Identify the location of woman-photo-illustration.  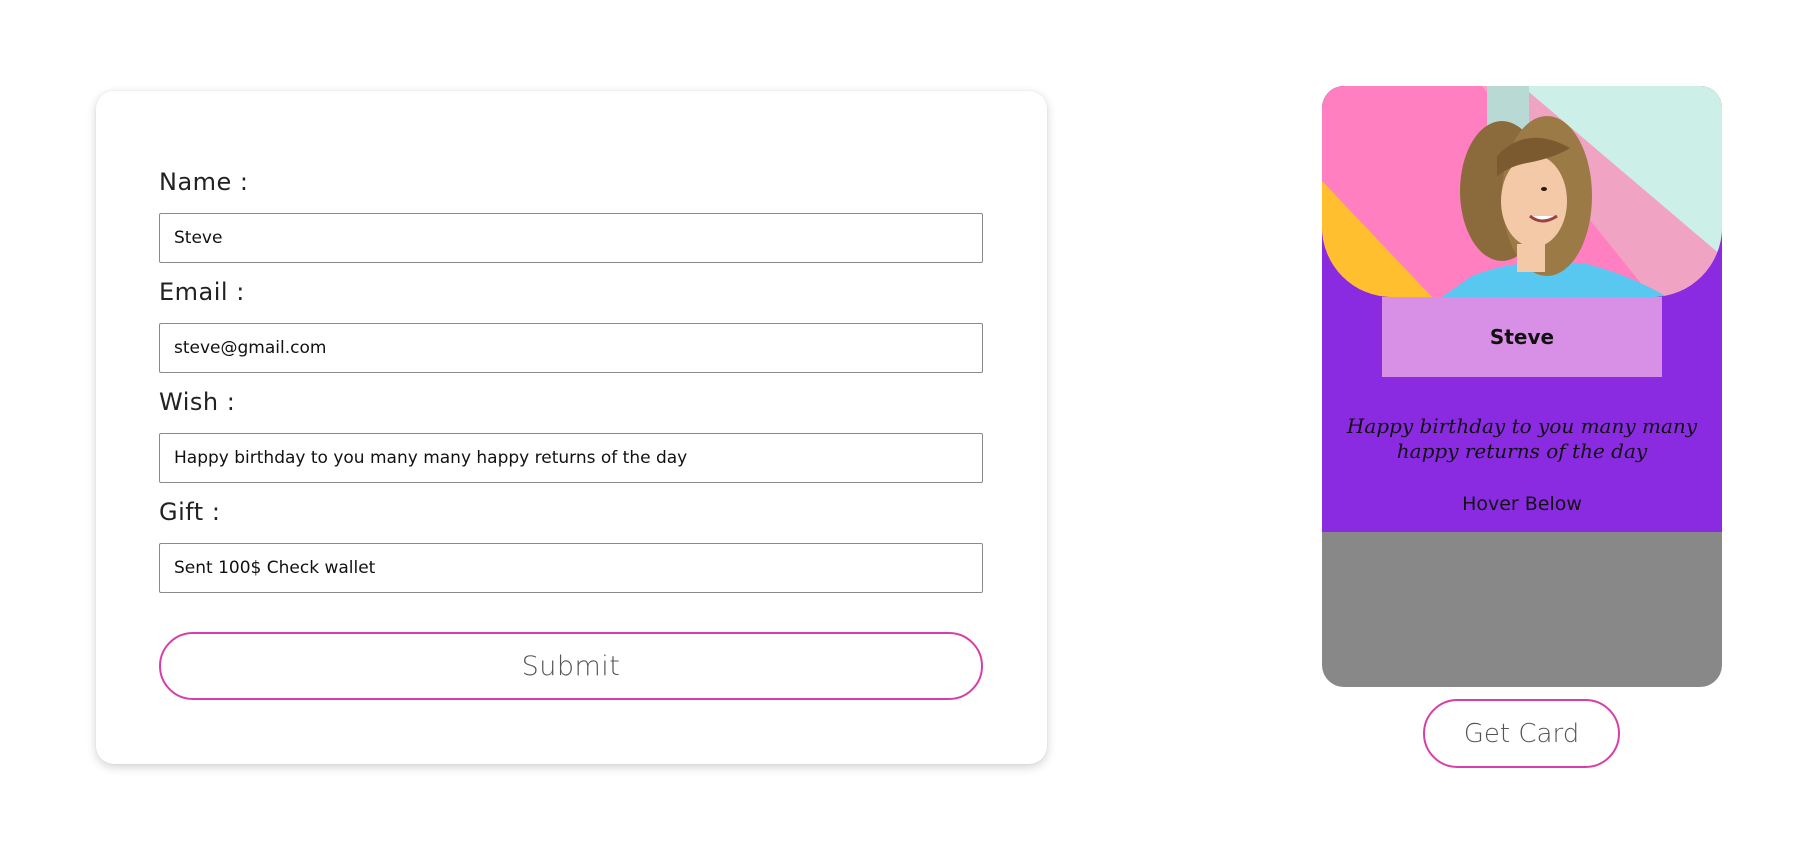
(1522, 191).